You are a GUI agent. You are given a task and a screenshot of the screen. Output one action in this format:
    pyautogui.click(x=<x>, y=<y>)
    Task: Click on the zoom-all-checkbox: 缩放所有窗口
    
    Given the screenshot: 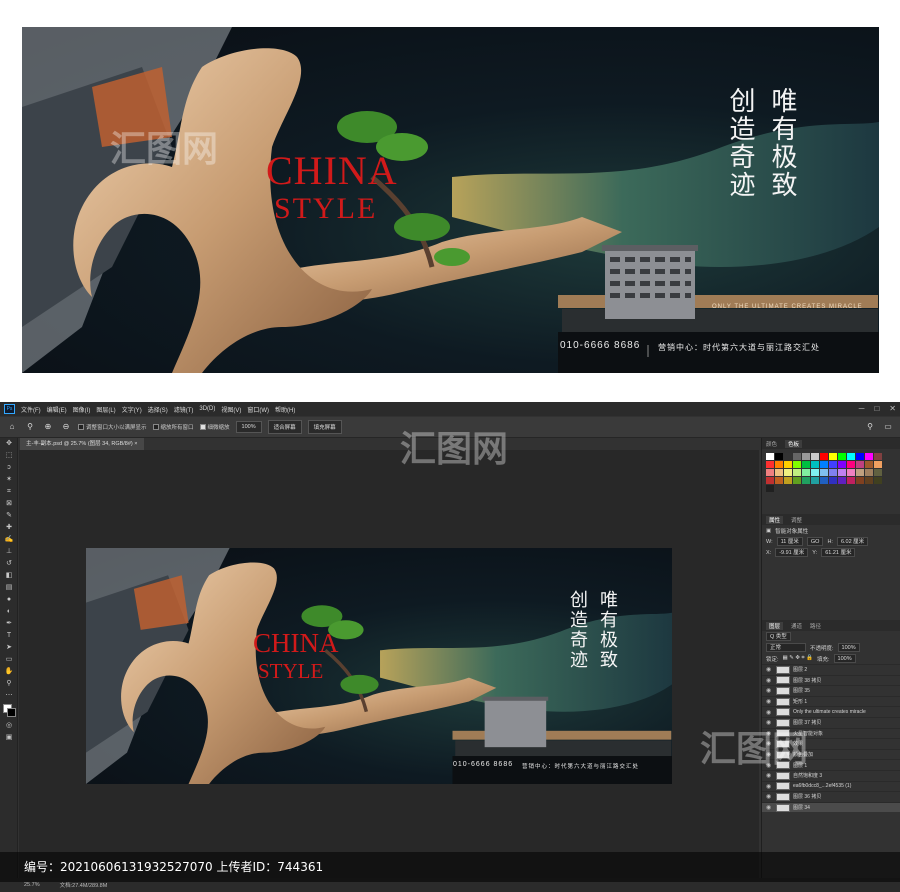 What is the action you would take?
    pyautogui.click(x=173, y=427)
    